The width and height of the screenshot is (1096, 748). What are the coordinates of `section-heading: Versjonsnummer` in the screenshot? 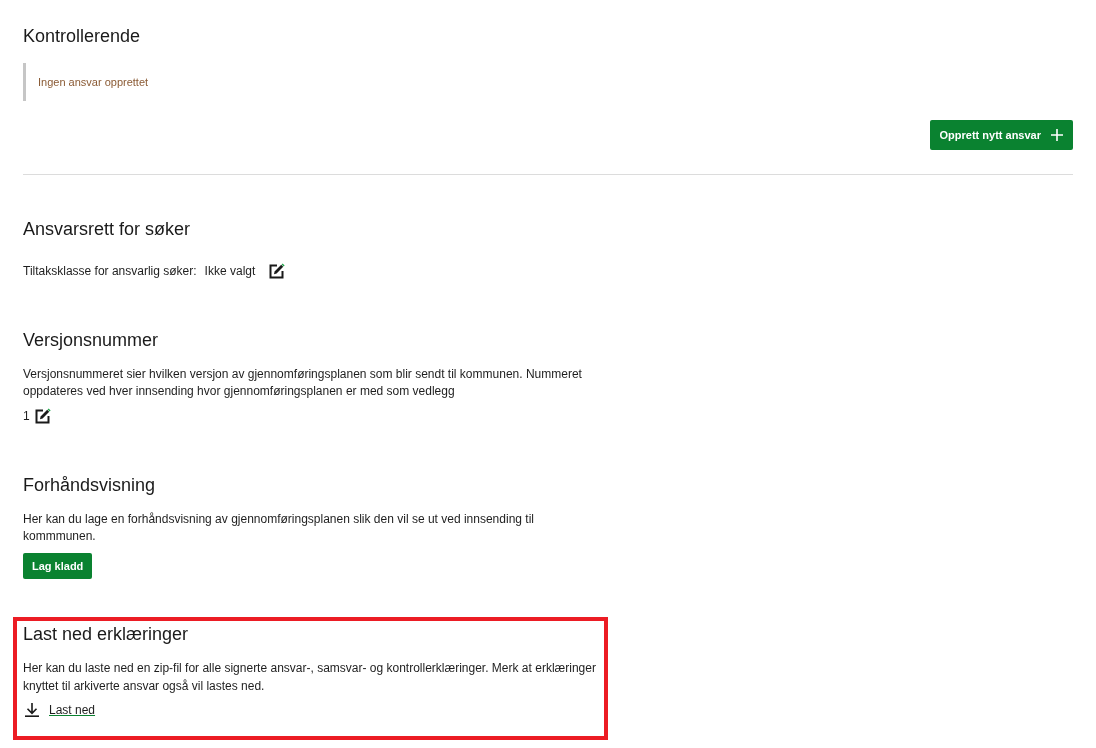 It's located at (91, 340).